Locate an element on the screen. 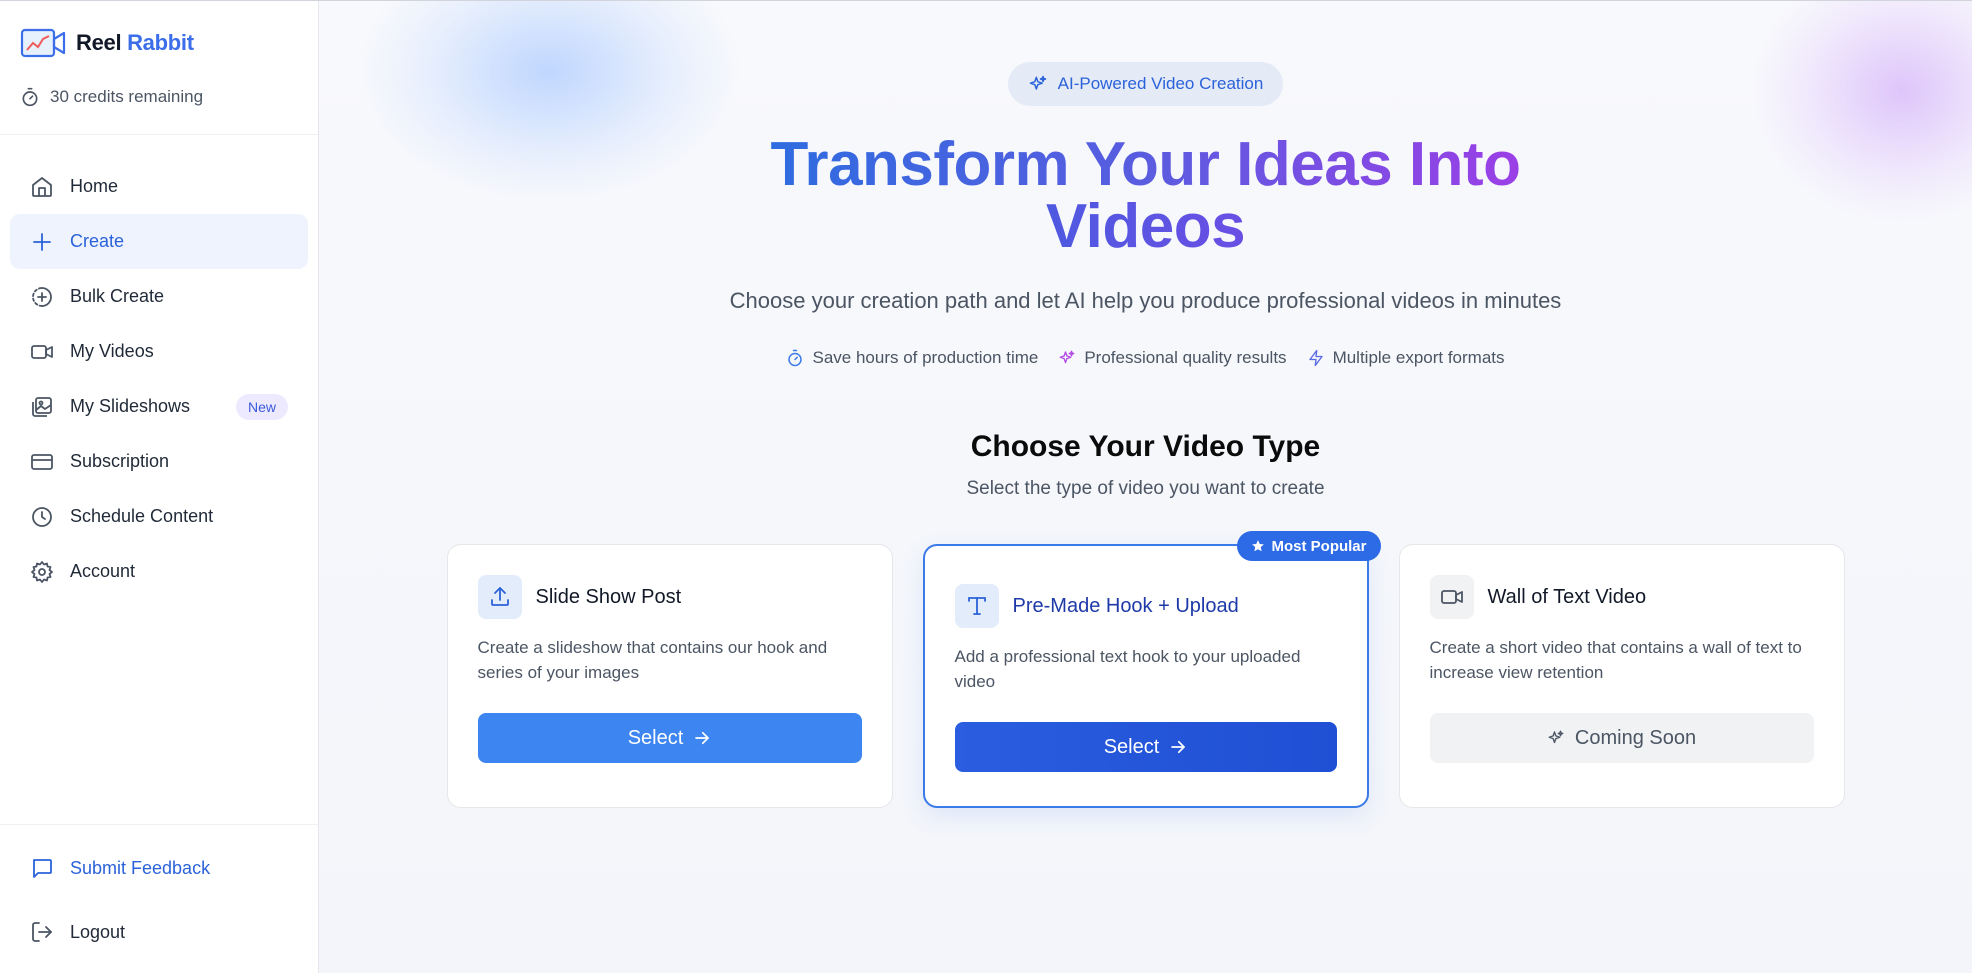 The image size is (1972, 973). sidebar-item-bulk-create: Bulk Create is located at coordinates (159, 296).